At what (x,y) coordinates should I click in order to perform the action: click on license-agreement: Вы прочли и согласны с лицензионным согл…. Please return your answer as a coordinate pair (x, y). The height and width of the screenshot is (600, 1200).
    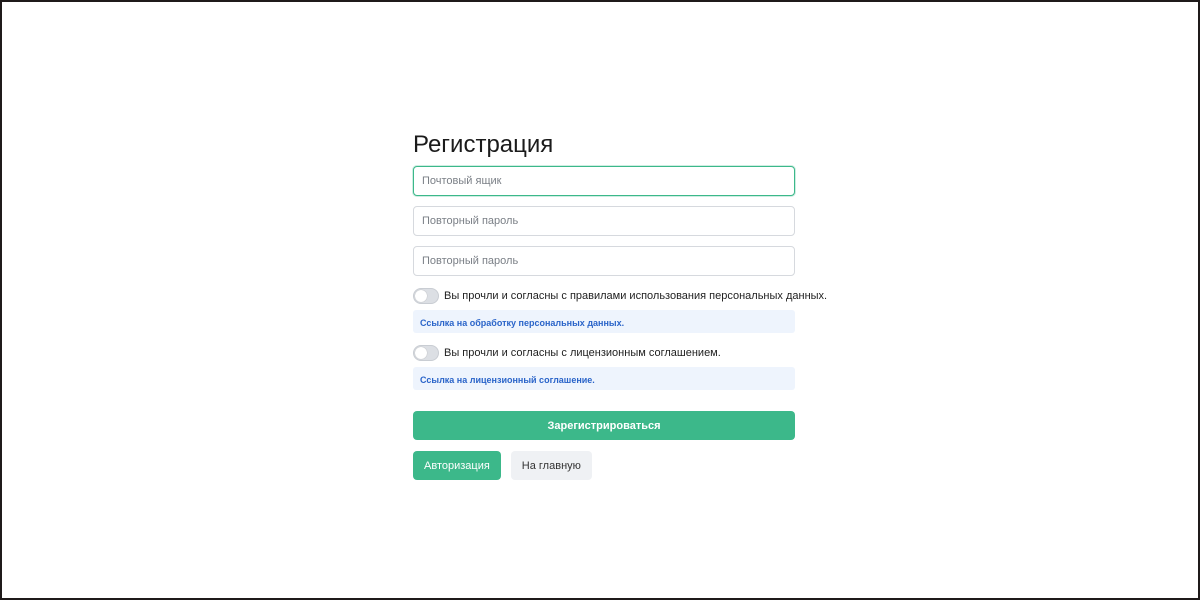
    Looking at the image, I should click on (604, 353).